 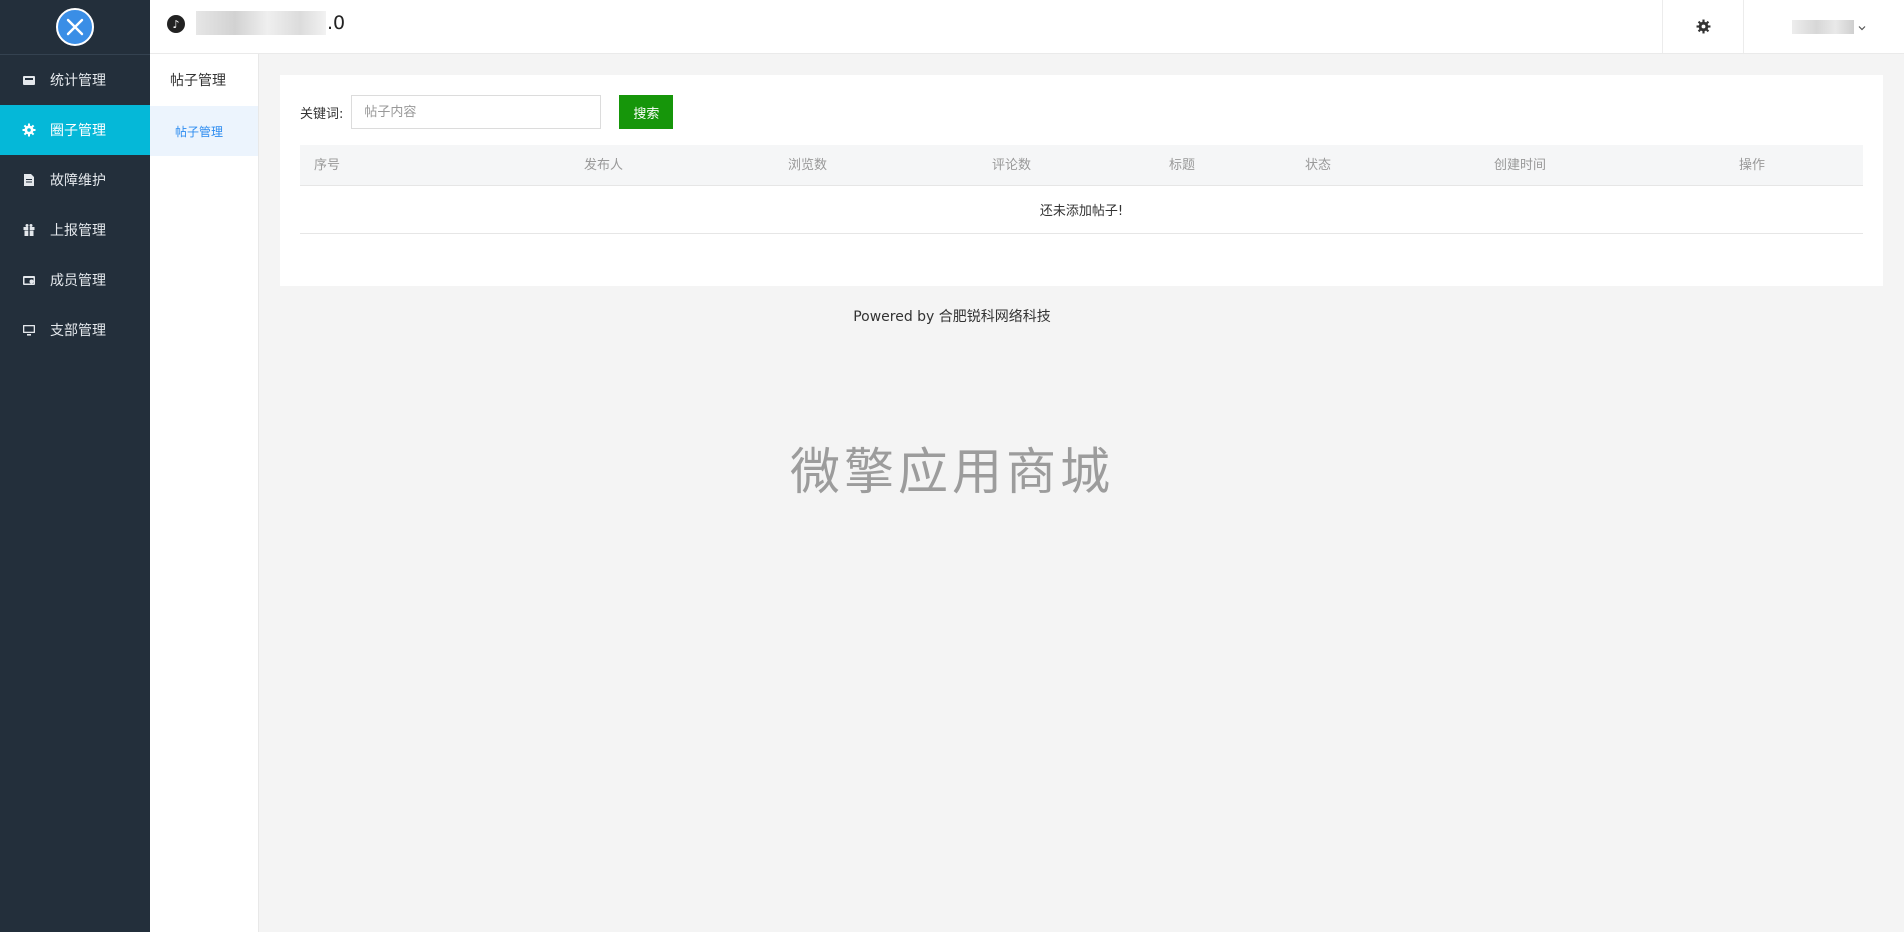 I want to click on gift-icon, so click(x=29, y=230).